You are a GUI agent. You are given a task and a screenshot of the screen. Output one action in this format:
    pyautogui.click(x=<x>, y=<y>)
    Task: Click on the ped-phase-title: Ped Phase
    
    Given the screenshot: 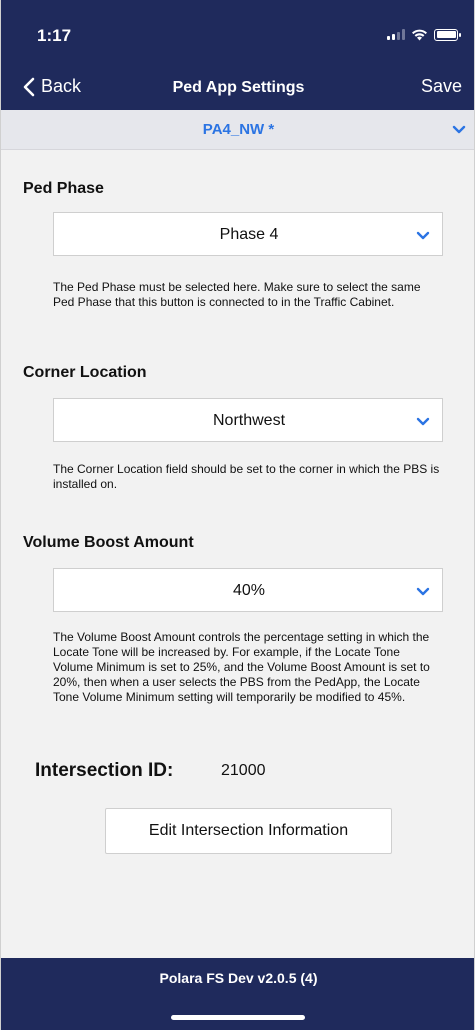 What is the action you would take?
    pyautogui.click(x=63, y=188)
    